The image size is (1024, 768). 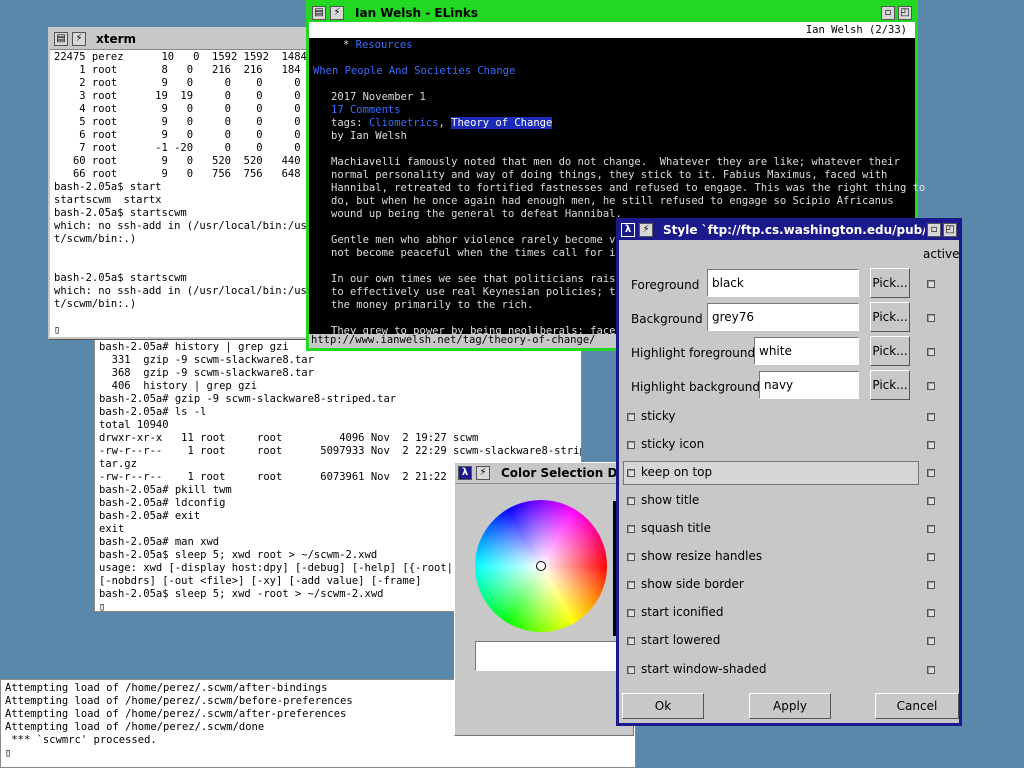 What do you see at coordinates (631, 529) in the screenshot?
I see `squash-title-checkbox` at bounding box center [631, 529].